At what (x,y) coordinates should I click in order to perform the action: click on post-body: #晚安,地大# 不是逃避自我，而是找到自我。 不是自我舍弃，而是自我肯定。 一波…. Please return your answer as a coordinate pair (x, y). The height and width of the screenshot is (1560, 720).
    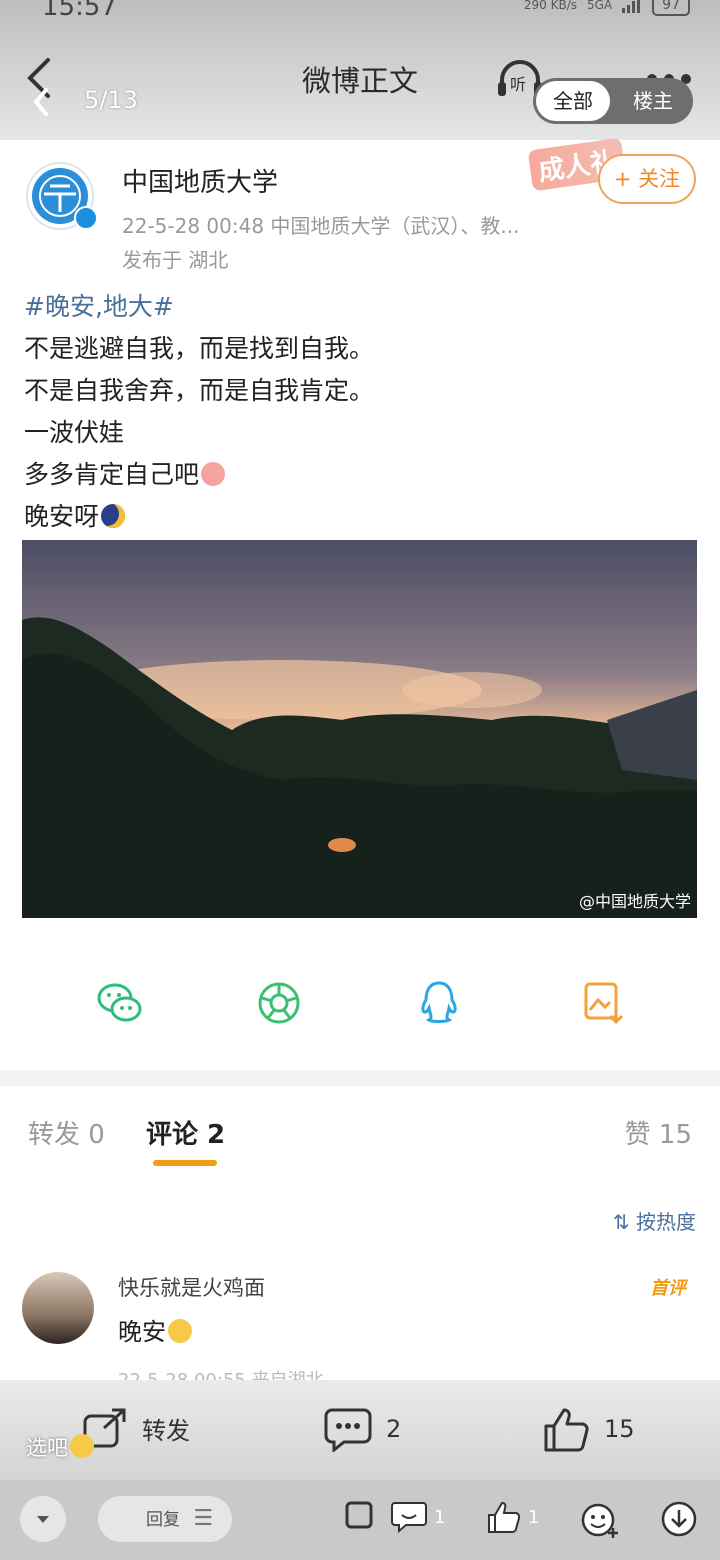
    Looking at the image, I should click on (199, 412).